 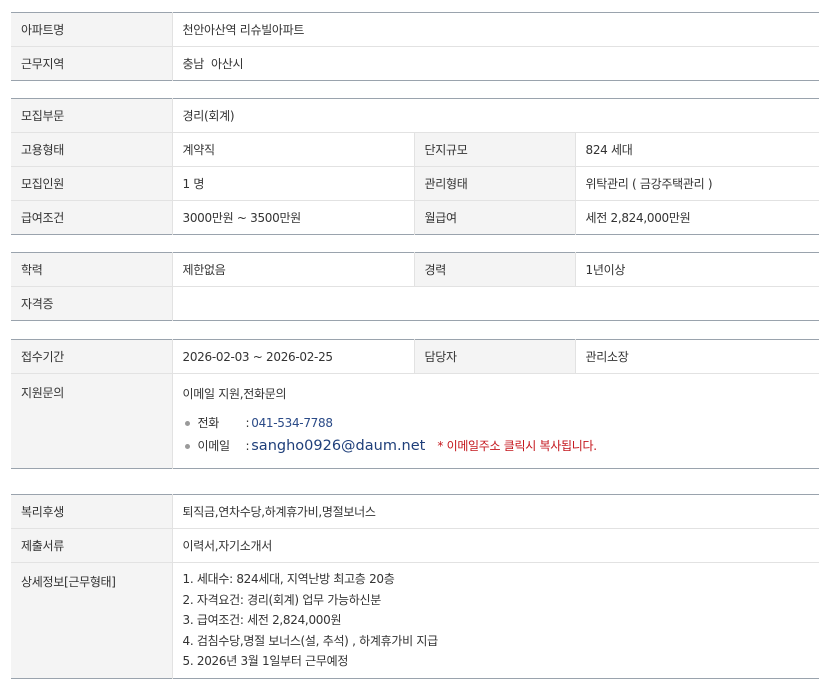 What do you see at coordinates (495, 63) in the screenshot?
I see `work-region-value: 충남 아산시` at bounding box center [495, 63].